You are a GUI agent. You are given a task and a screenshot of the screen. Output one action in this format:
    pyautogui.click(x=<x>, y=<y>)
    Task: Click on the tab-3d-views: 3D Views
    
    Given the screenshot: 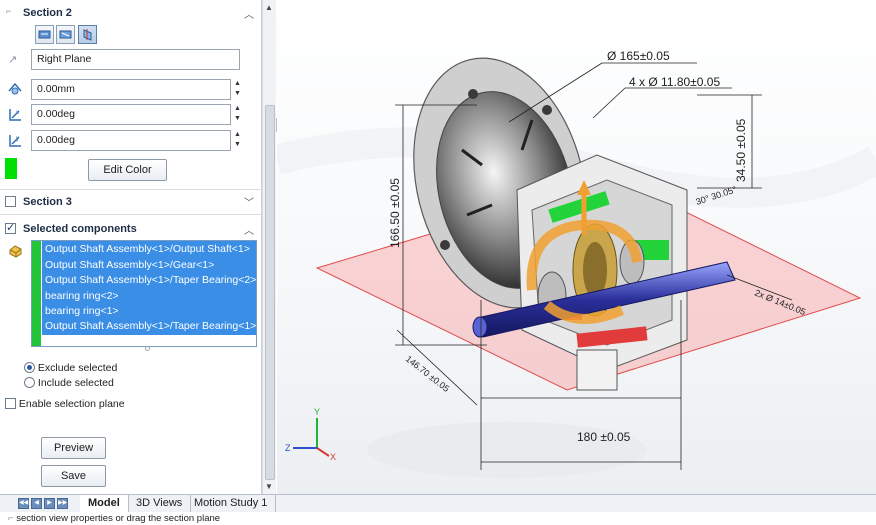 What is the action you would take?
    pyautogui.click(x=160, y=503)
    